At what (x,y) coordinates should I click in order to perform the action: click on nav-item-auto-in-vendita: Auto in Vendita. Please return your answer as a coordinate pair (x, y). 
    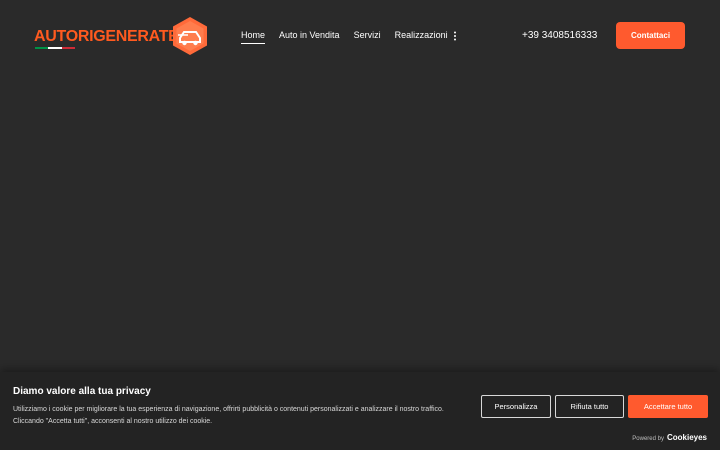
    Looking at the image, I should click on (309, 35).